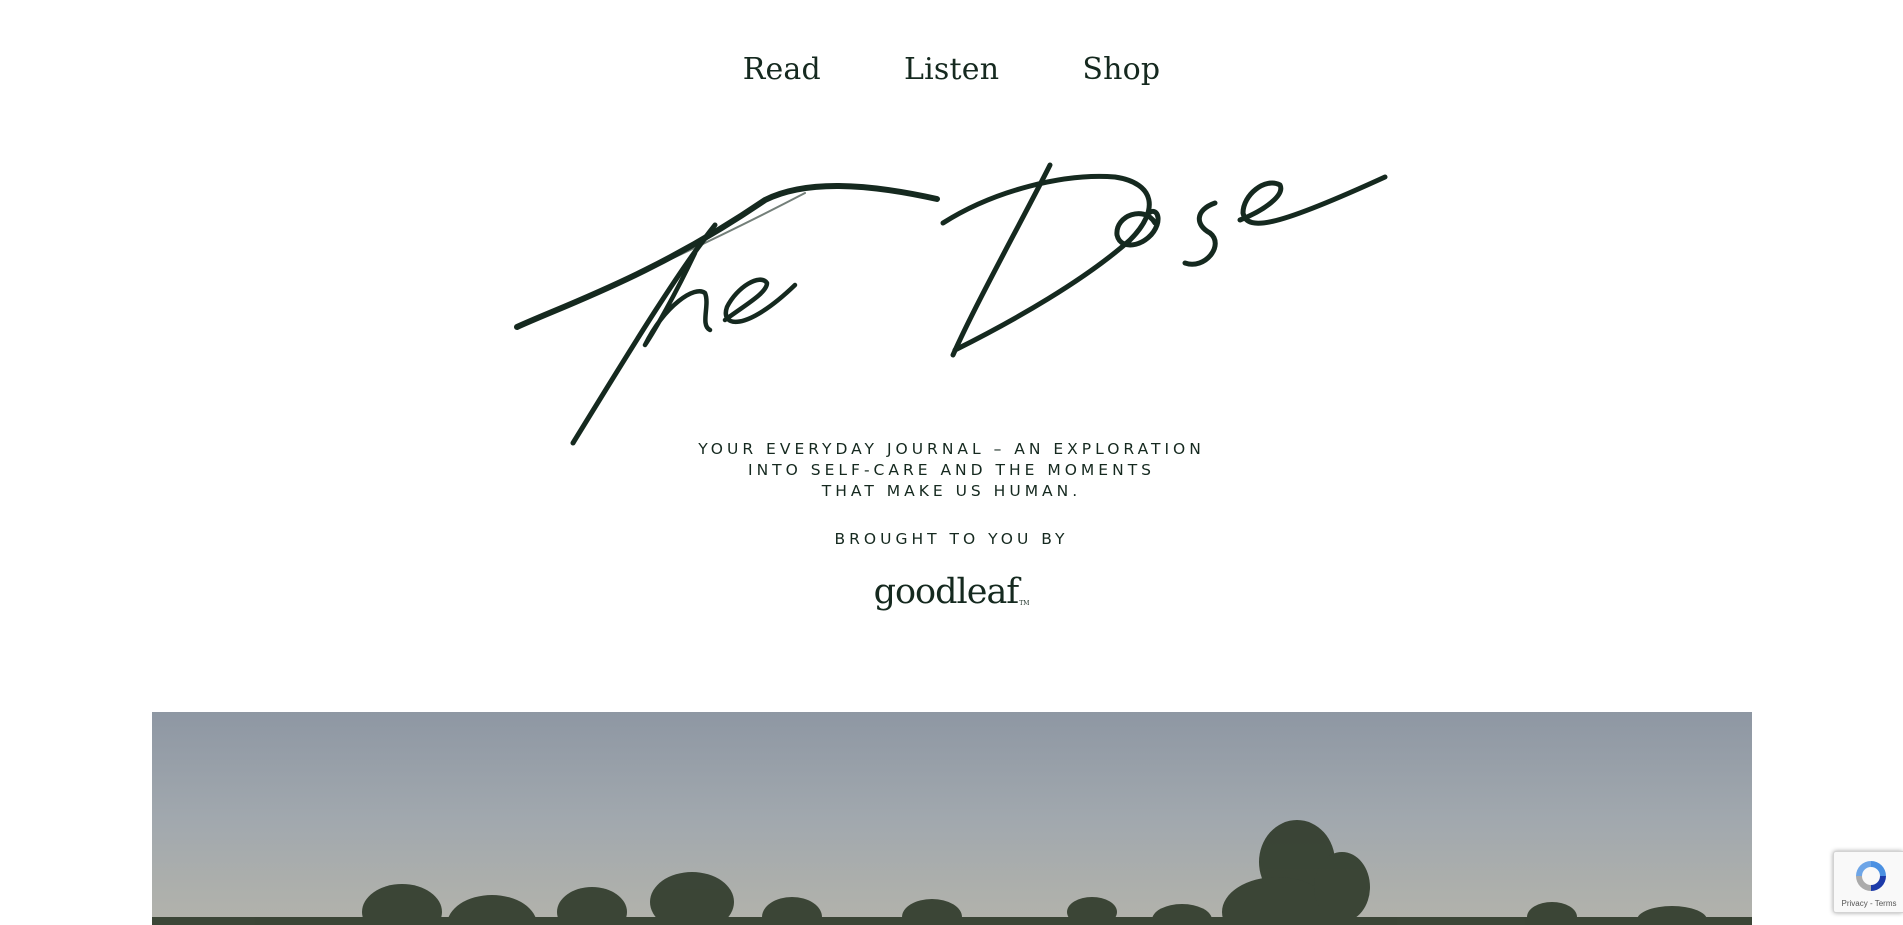 Image resolution: width=1903 pixels, height=925 pixels. What do you see at coordinates (951, 539) in the screenshot?
I see `brought-to-you-by: BROUGHT TO YOU BY` at bounding box center [951, 539].